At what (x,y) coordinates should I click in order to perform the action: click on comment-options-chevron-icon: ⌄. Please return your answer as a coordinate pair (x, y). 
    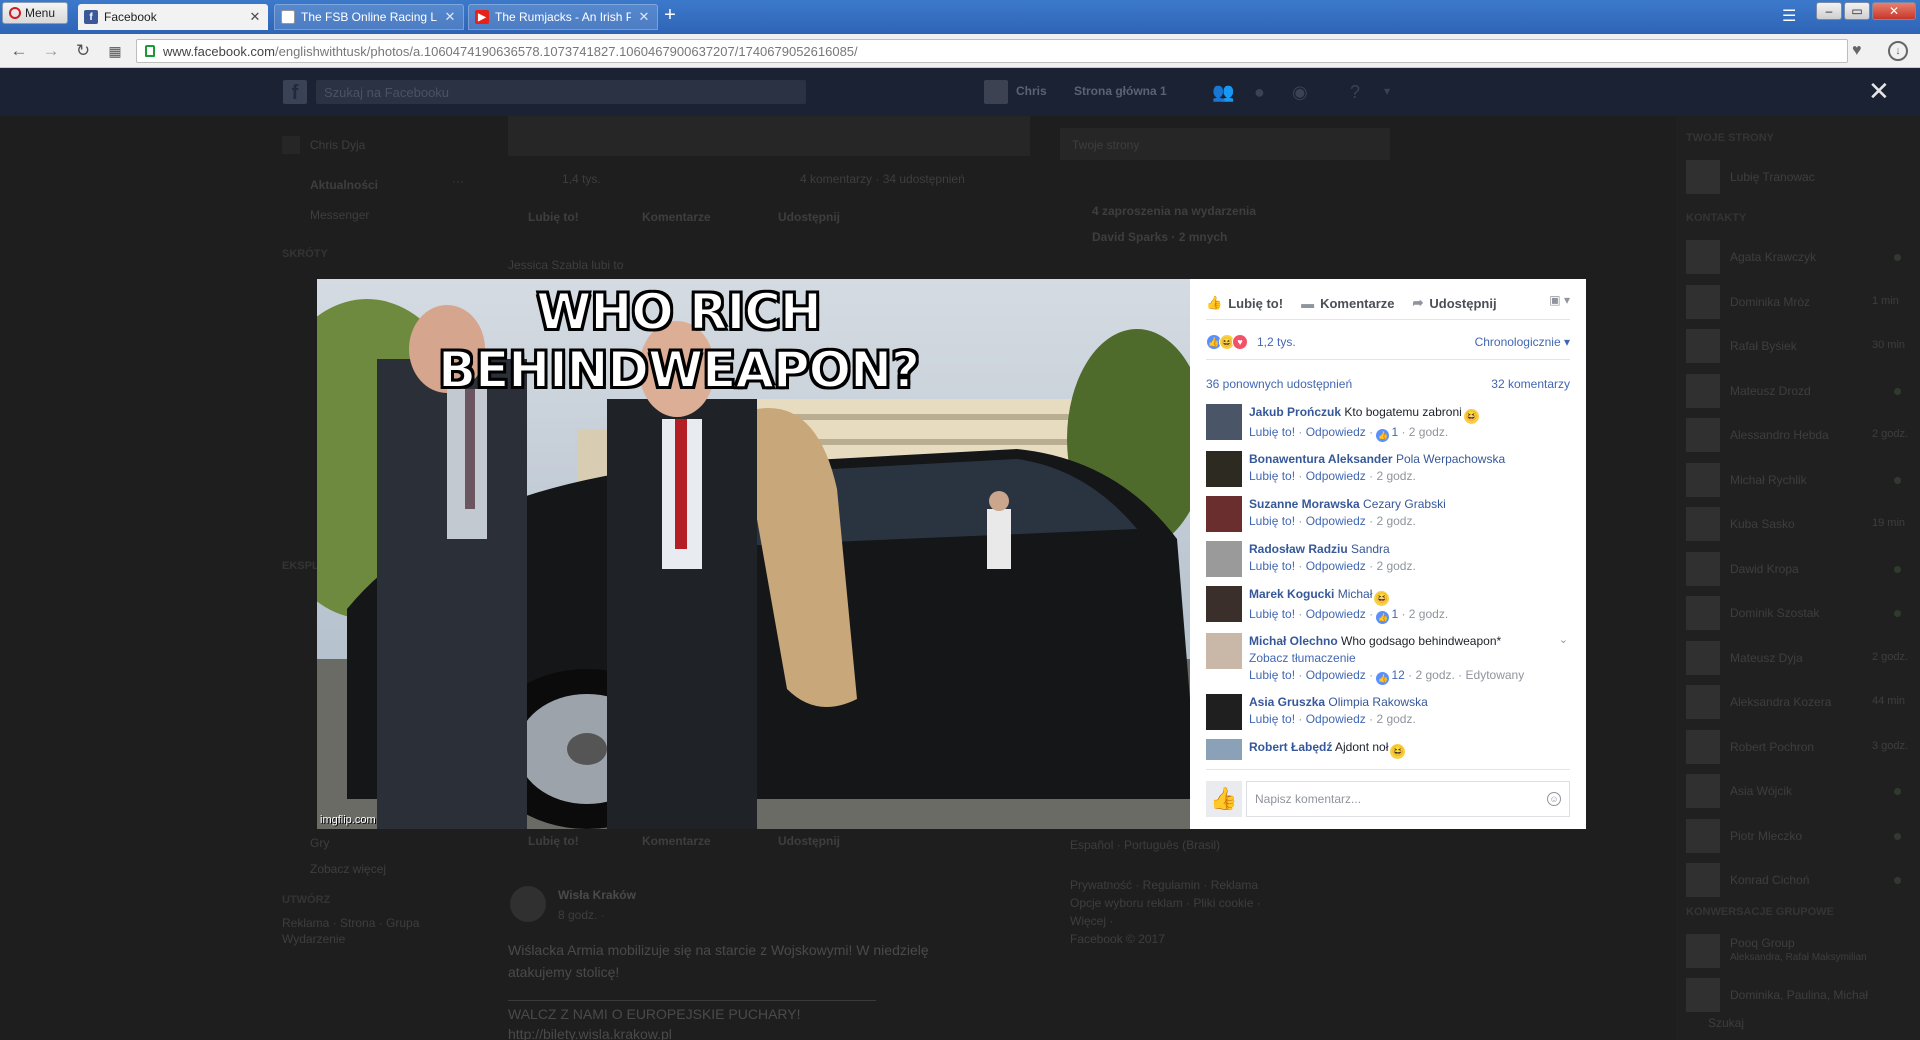
    Looking at the image, I should click on (1563, 639).